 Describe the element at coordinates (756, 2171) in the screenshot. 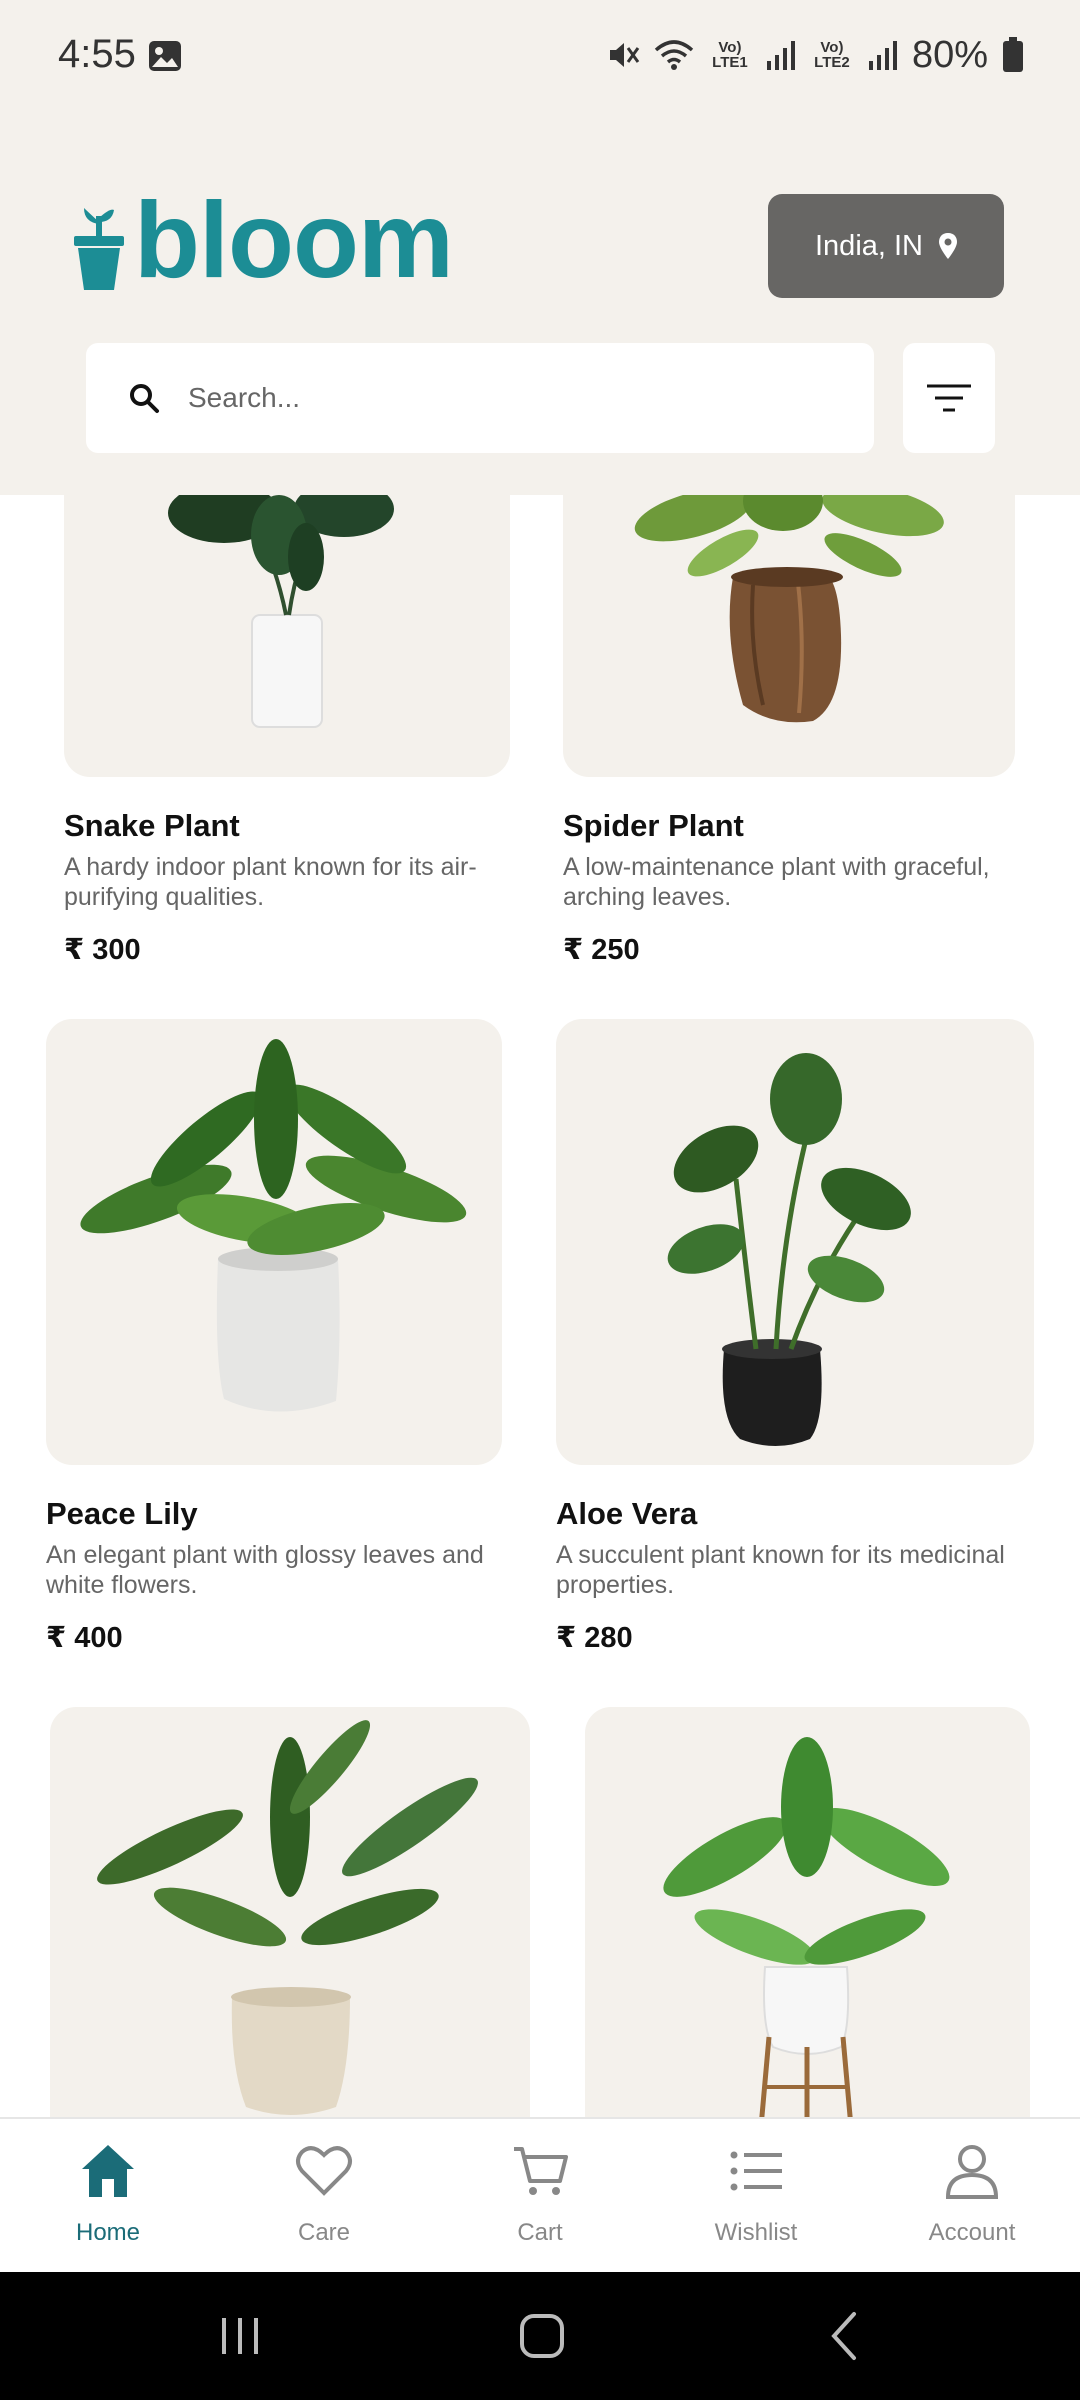

I see `list-icon` at that location.